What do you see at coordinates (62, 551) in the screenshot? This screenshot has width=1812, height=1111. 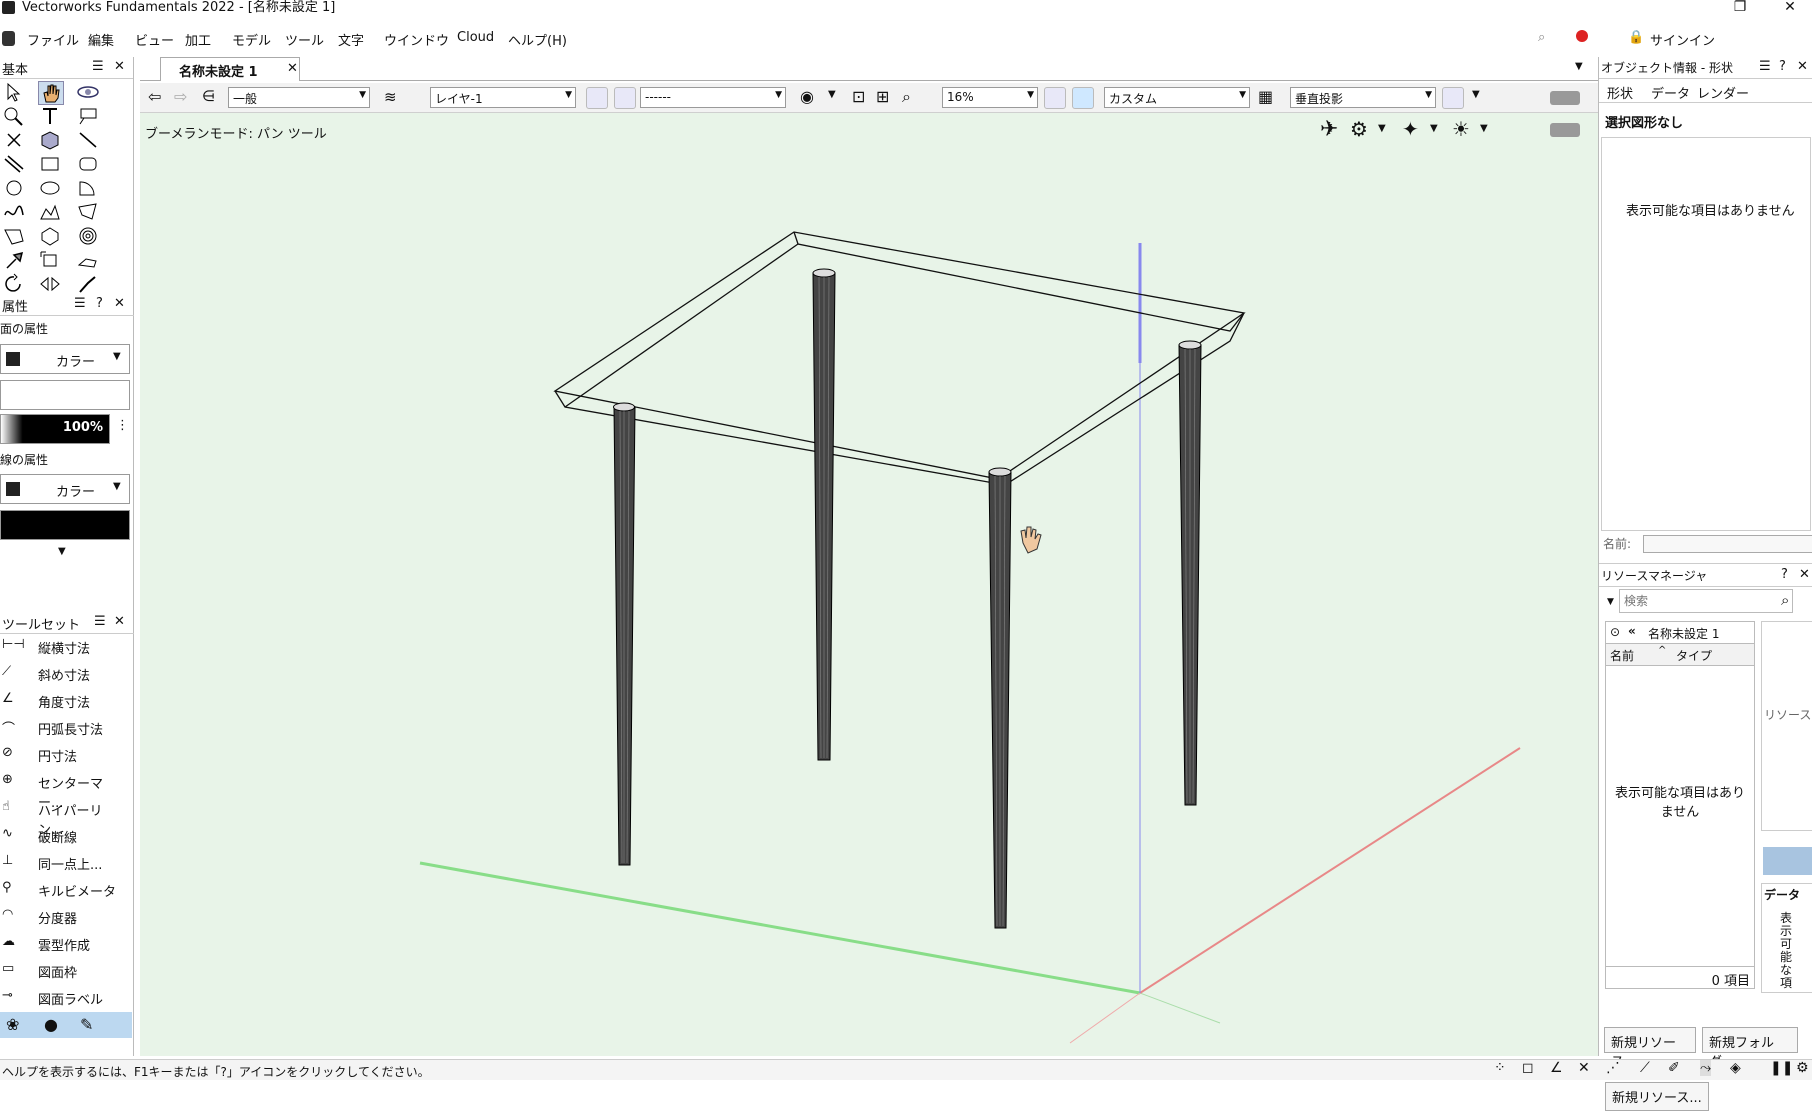 I see `expand-attributes-icon: ▼` at bounding box center [62, 551].